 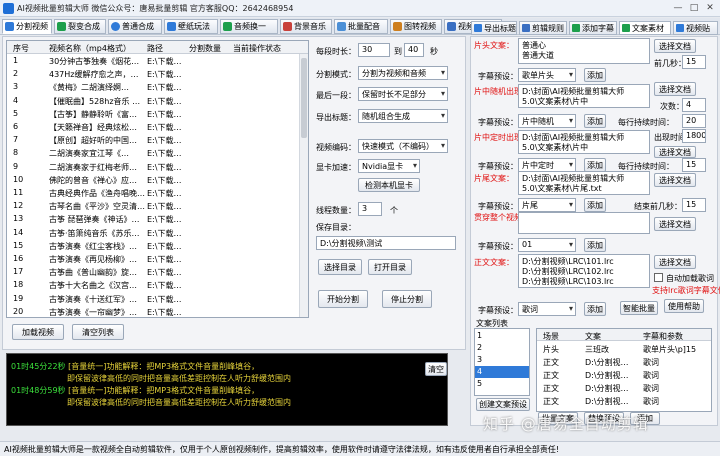 I want to click on tab-wallpaper: 壁纸玩法, so click(x=191, y=26).